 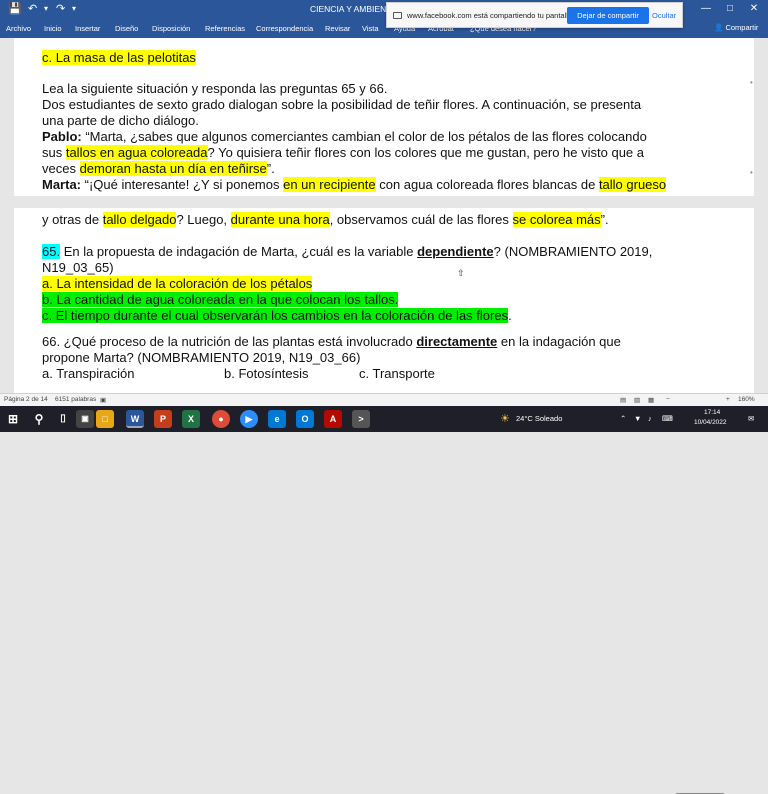 What do you see at coordinates (573, 251) in the screenshot?
I see `q65-text-b: ? (NOMBRAMIENTO 2019,` at bounding box center [573, 251].